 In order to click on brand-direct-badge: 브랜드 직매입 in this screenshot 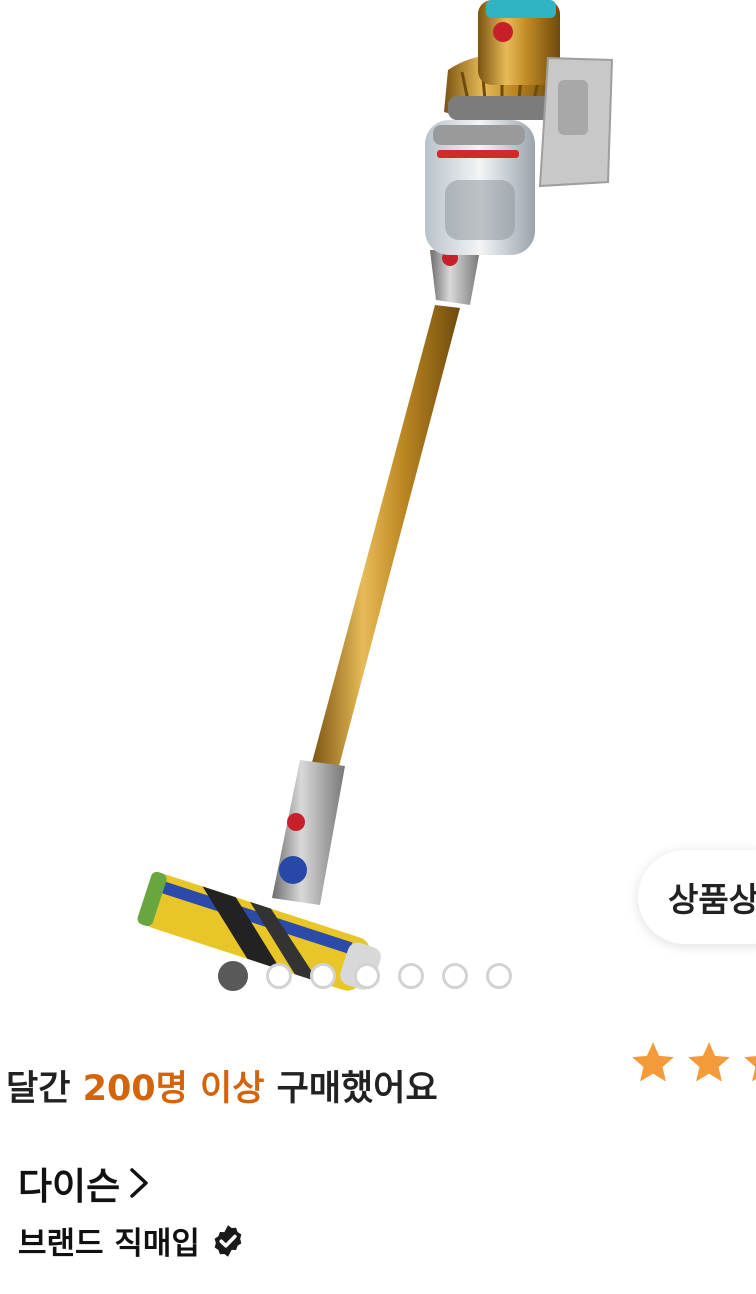, I will do `click(132, 1240)`.